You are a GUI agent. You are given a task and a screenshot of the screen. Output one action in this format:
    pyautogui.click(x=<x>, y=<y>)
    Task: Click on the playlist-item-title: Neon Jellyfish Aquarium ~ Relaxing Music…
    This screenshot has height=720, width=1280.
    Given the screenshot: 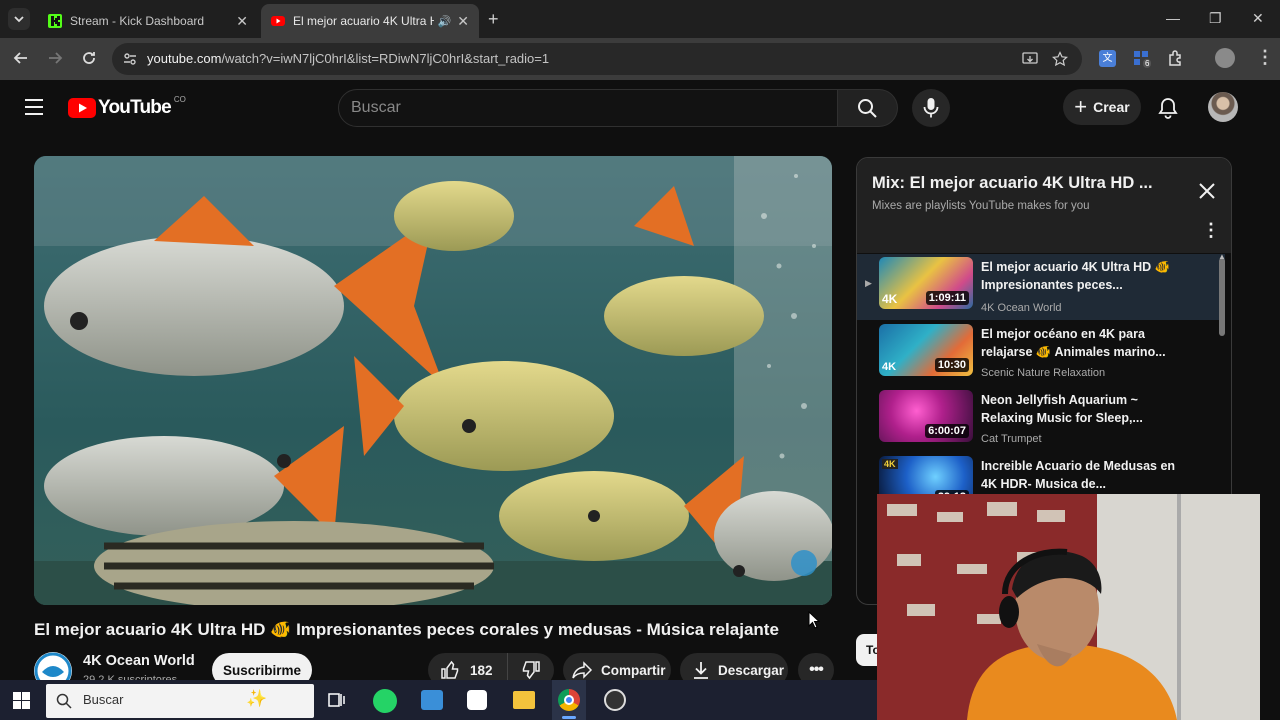 What is the action you would take?
    pyautogui.click(x=1081, y=409)
    